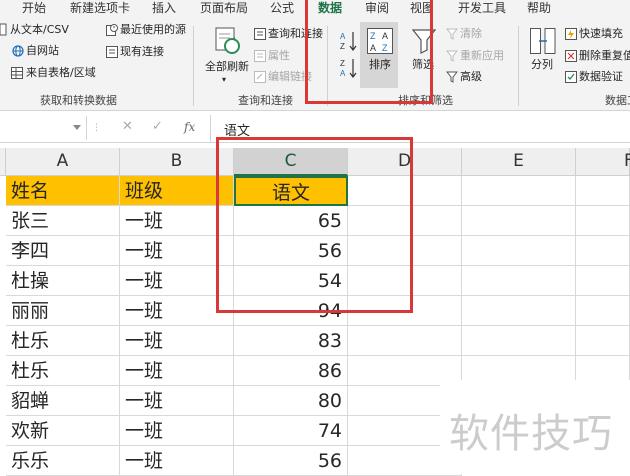  What do you see at coordinates (63, 461) in the screenshot?
I see `name-cell: 乐乐` at bounding box center [63, 461].